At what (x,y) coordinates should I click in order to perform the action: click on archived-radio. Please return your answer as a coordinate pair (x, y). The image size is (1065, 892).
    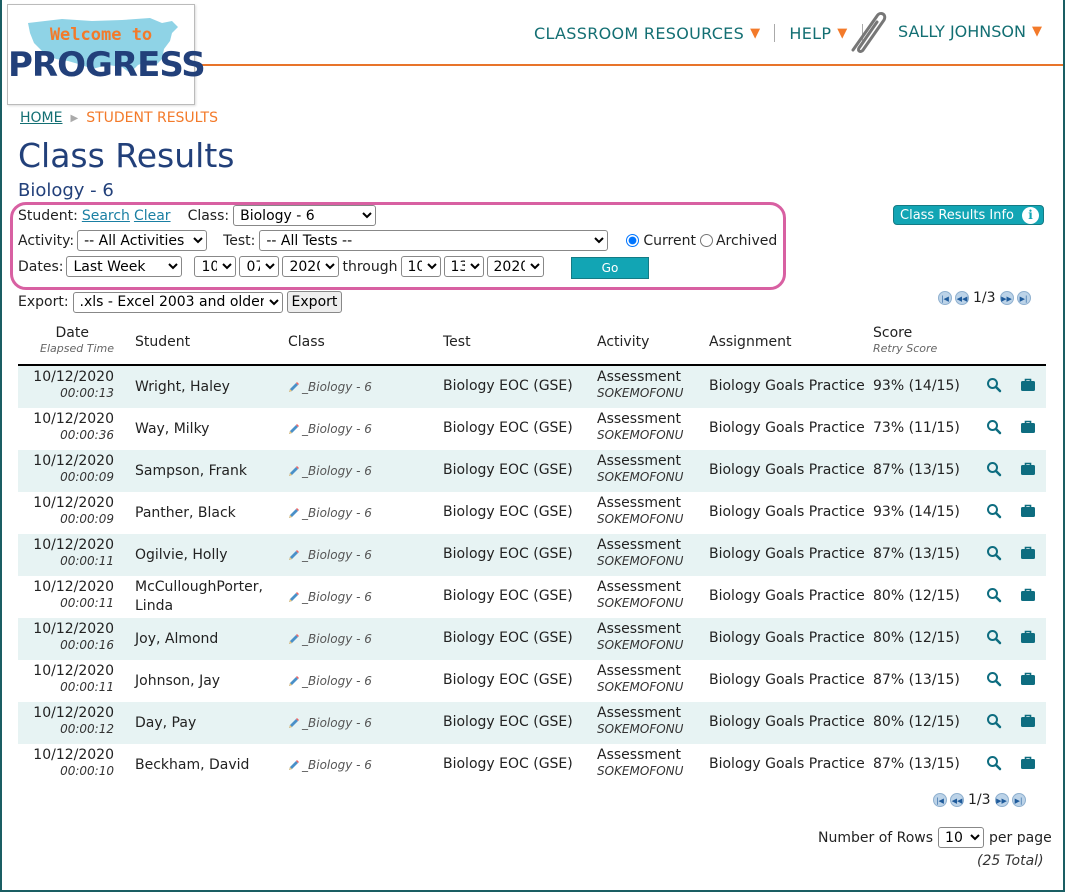
    Looking at the image, I should click on (706, 240).